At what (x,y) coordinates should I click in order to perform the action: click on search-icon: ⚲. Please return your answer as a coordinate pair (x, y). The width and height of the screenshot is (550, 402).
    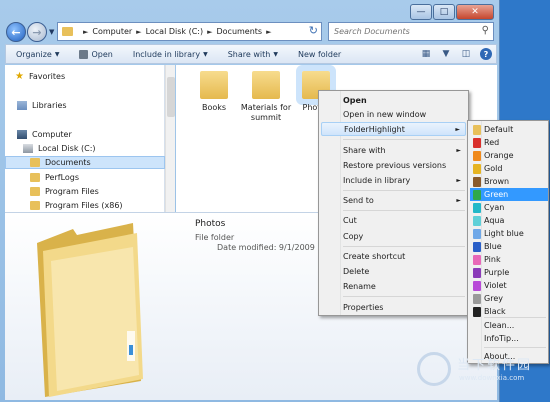
    Looking at the image, I should click on (485, 30).